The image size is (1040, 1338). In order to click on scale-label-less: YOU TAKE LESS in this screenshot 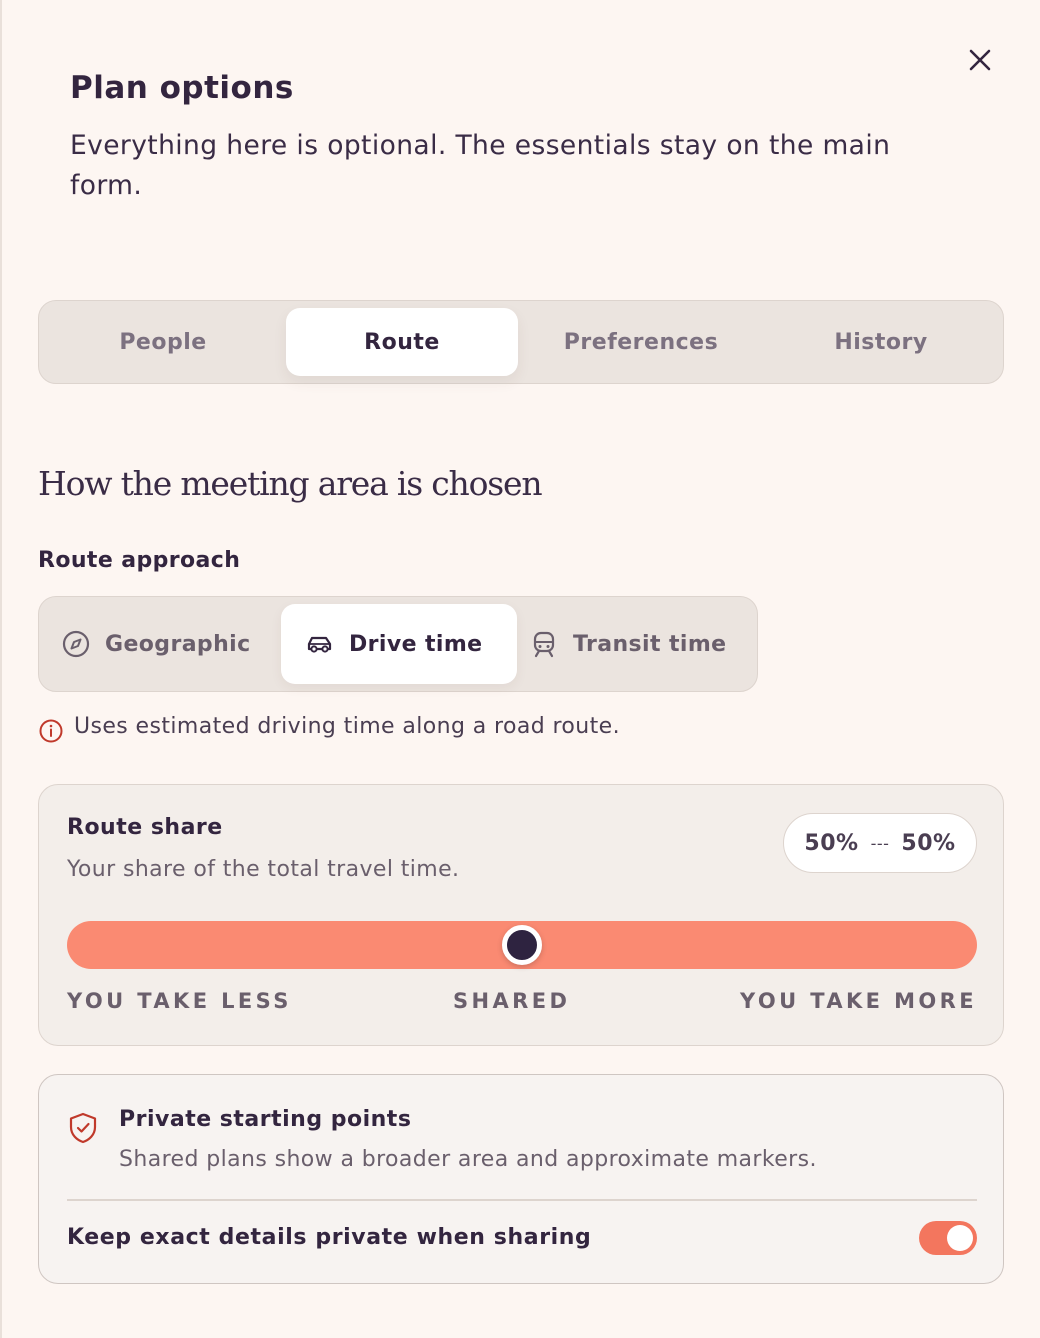, I will do `click(179, 1001)`.